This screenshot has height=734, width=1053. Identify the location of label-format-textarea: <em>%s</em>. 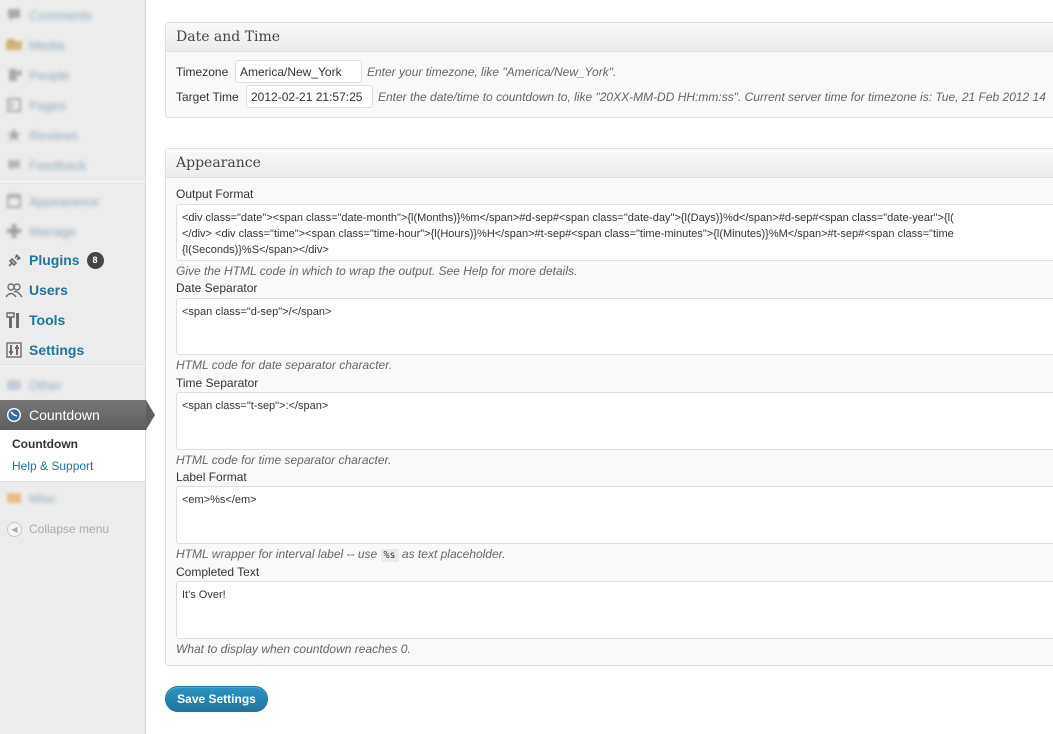
(614, 515).